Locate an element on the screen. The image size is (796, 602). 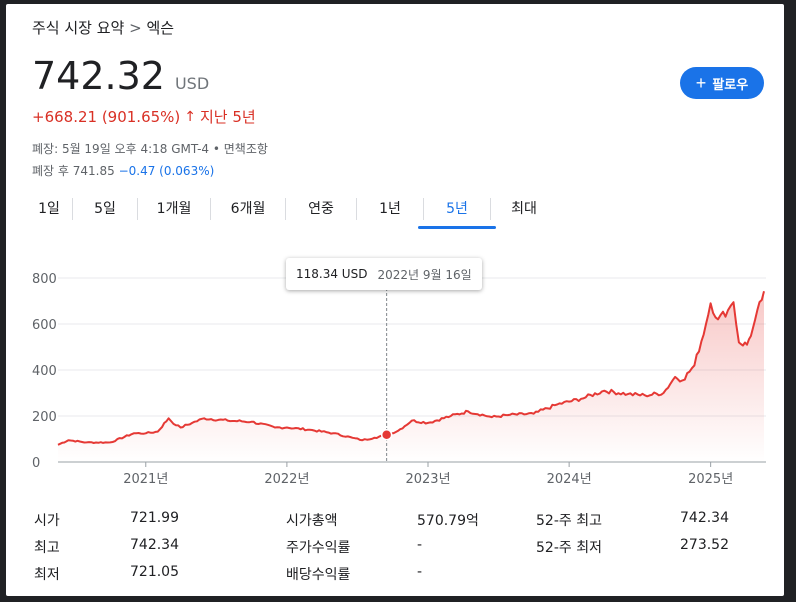
y-tick-label: 800 is located at coordinates (44, 279).